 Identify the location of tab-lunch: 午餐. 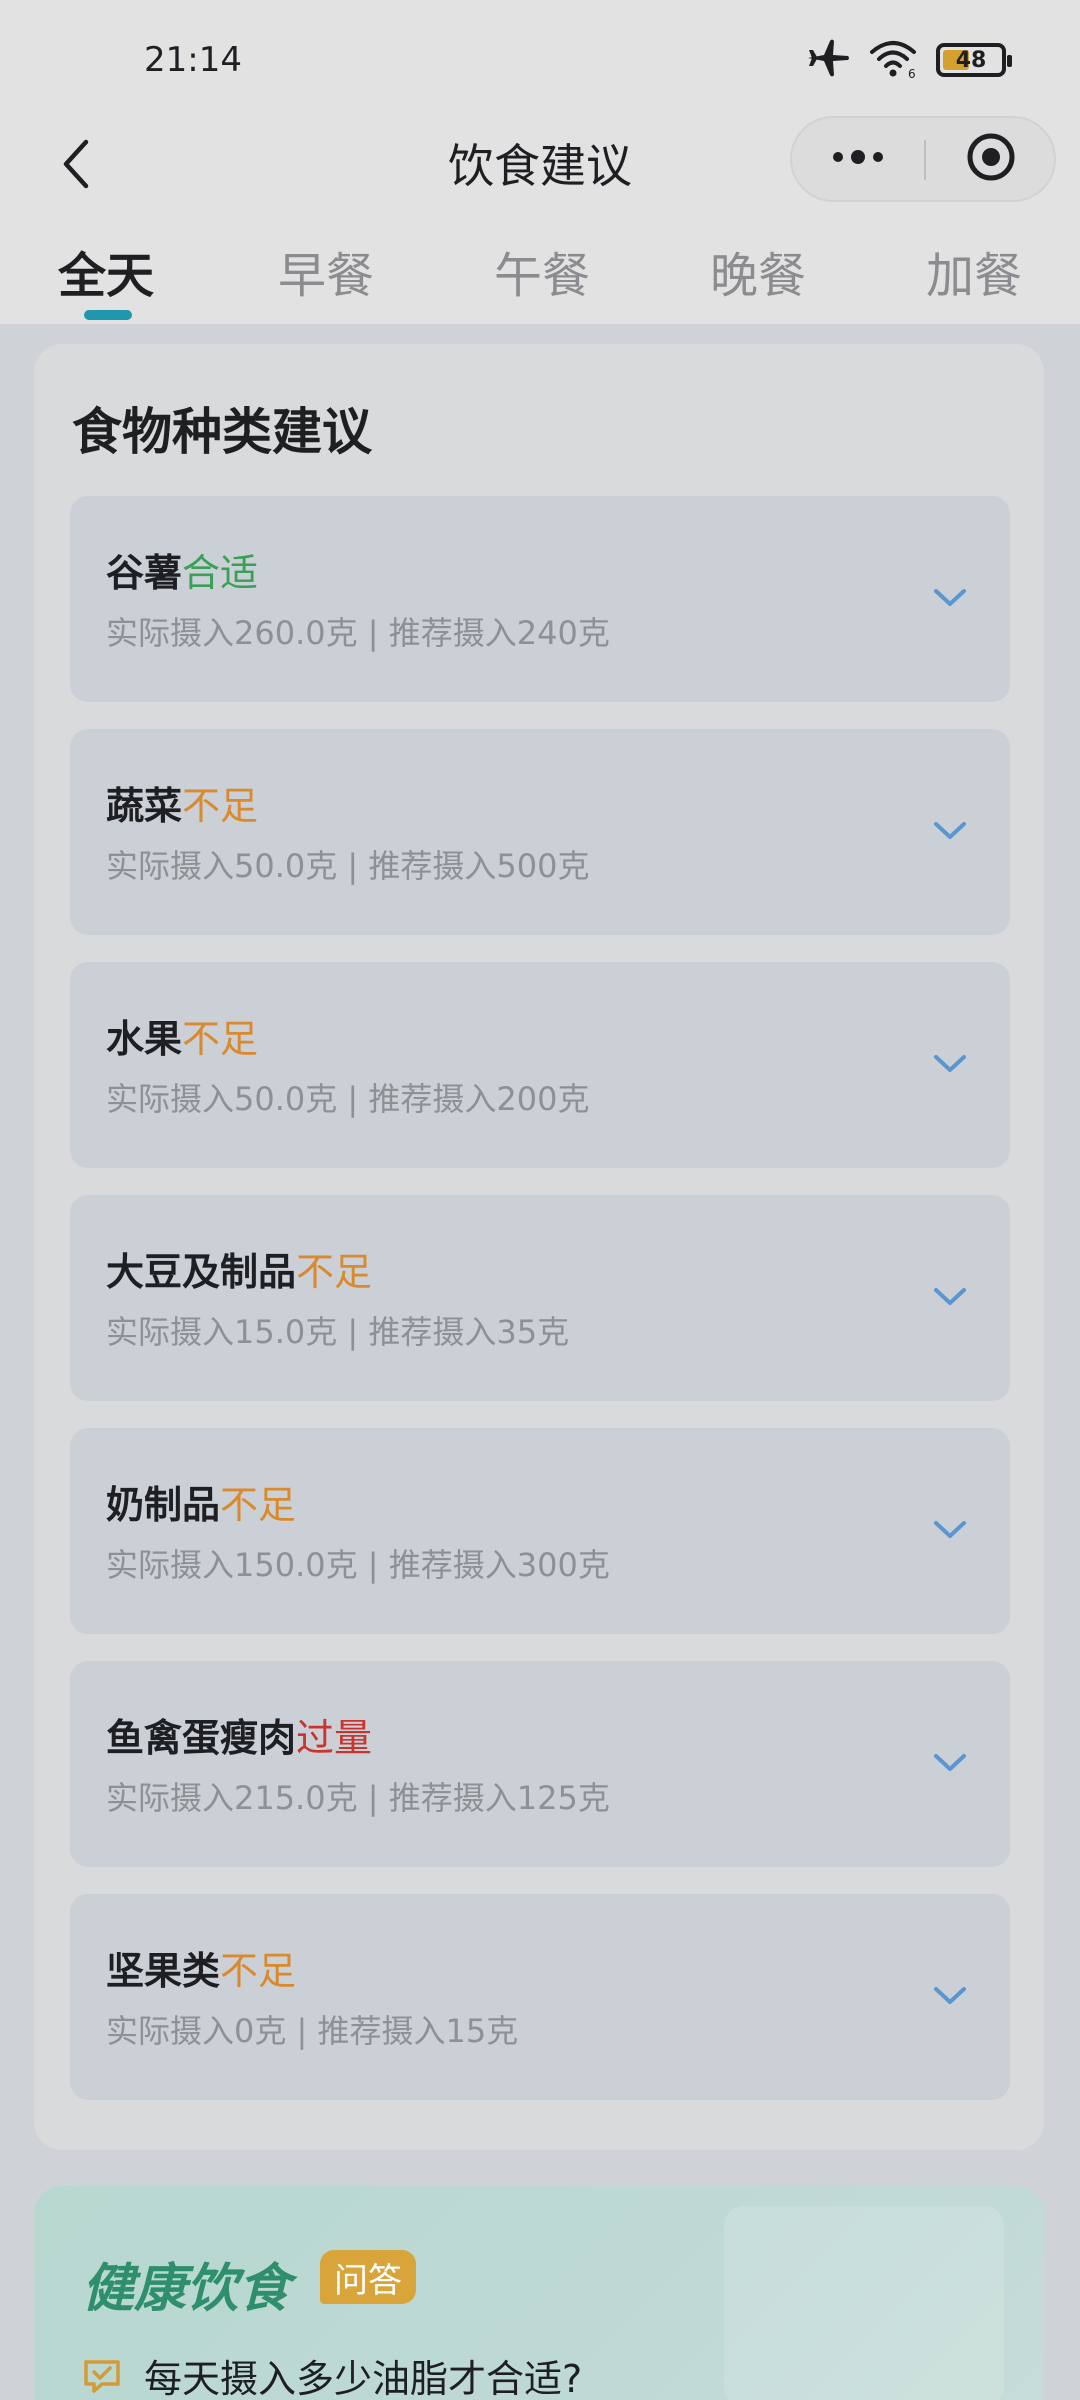
(542, 271).